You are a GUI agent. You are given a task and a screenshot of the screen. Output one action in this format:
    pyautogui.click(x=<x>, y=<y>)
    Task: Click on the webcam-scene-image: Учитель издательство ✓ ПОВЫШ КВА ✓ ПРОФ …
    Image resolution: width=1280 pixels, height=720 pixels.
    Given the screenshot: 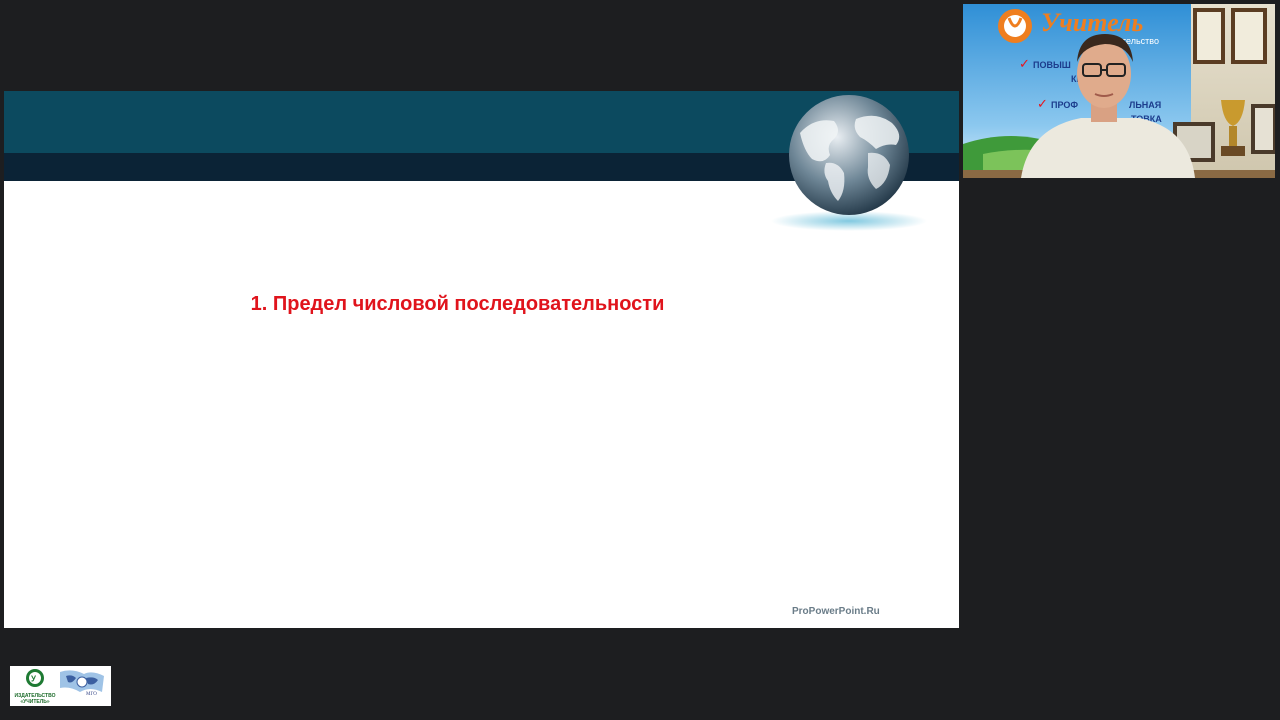 What is the action you would take?
    pyautogui.click(x=1119, y=91)
    